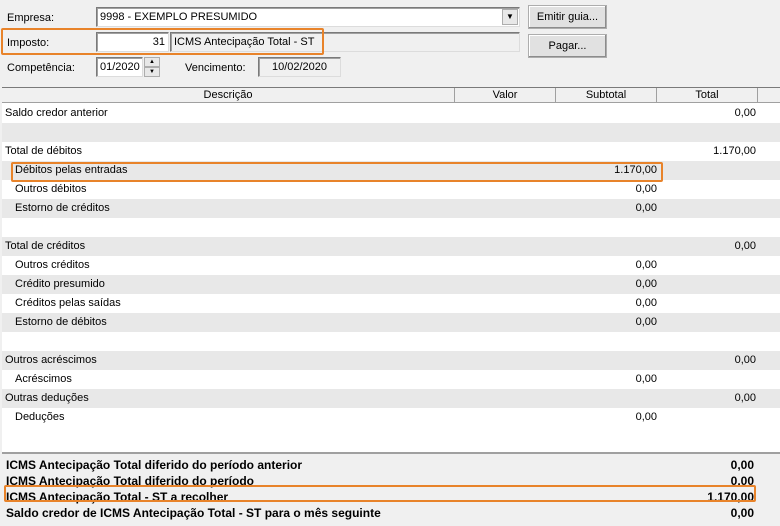  Describe the element at coordinates (179, 17) in the screenshot. I see `empresa-value: 9998 - EXEMPLO PRESUMIDO` at that location.